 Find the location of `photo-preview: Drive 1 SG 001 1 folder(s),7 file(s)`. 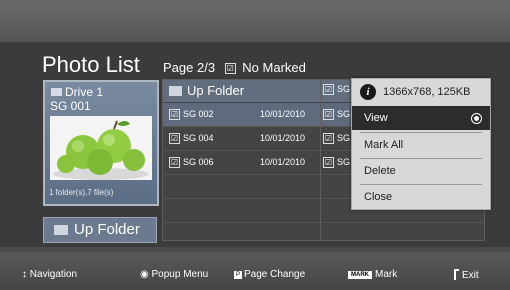

photo-preview: Drive 1 SG 001 1 folder(s),7 file(s) is located at coordinates (101, 143).